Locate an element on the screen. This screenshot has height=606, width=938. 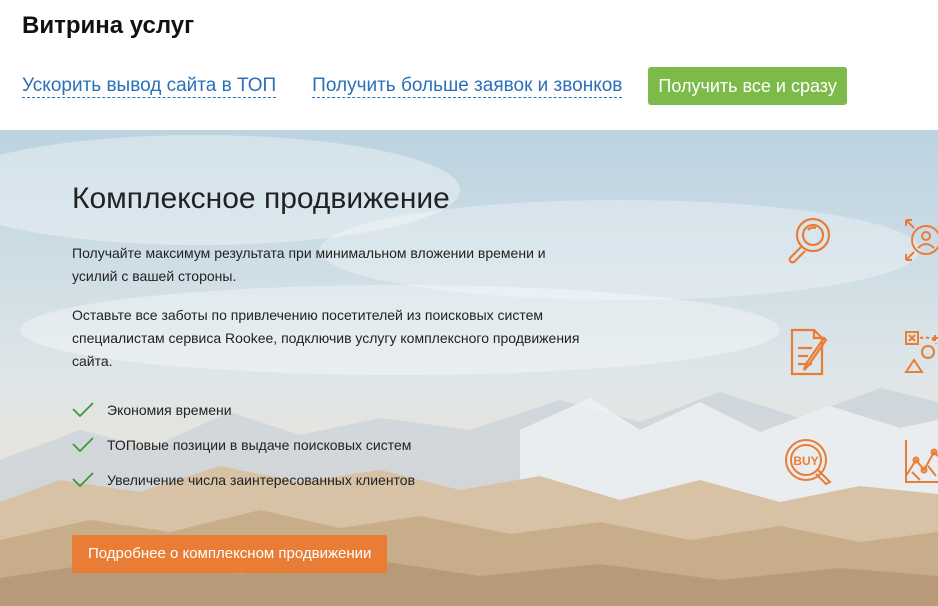
tab-get-all: Получить все и сразу is located at coordinates (747, 86).